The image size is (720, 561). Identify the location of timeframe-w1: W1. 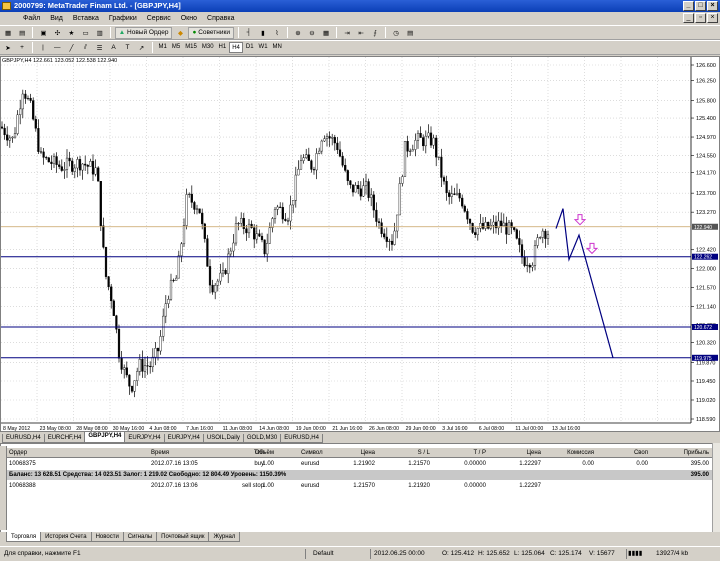
(263, 47).